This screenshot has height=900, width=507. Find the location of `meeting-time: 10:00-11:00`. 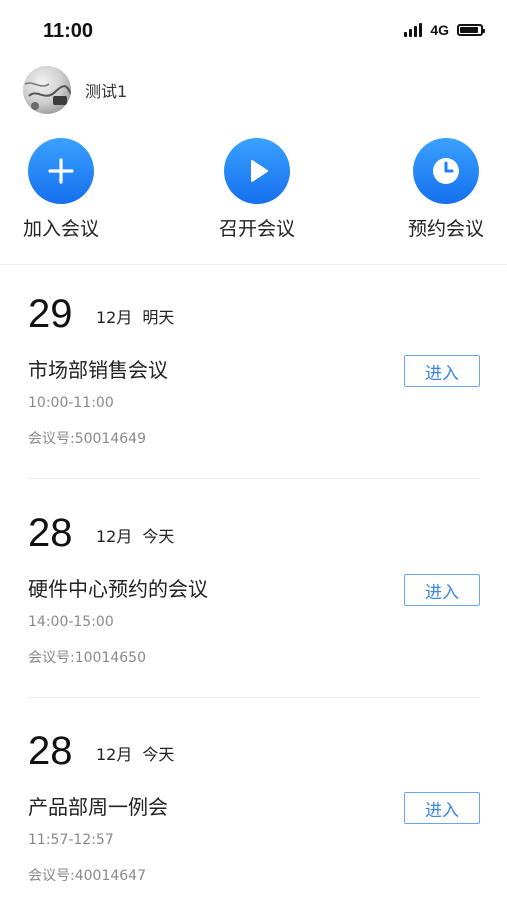

meeting-time: 10:00-11:00 is located at coordinates (71, 403).